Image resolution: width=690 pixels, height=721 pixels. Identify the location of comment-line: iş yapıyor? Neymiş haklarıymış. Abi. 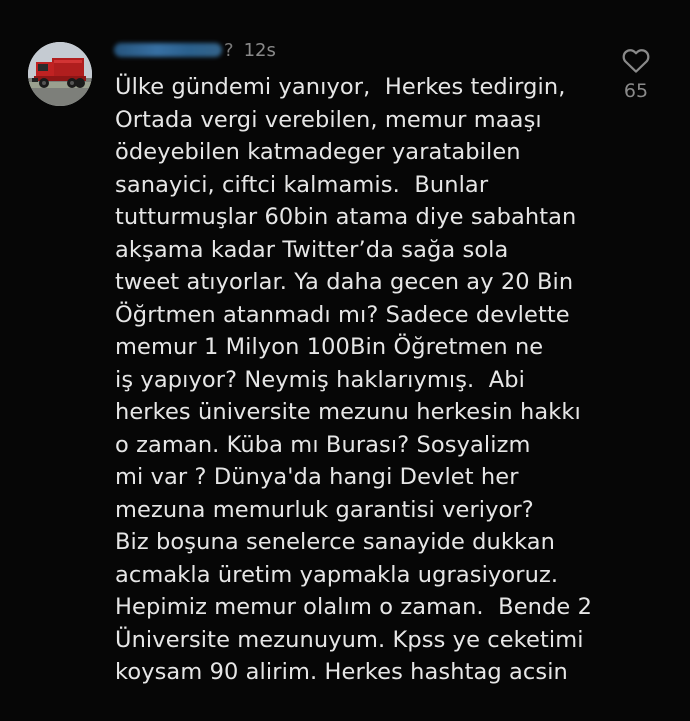
(320, 379).